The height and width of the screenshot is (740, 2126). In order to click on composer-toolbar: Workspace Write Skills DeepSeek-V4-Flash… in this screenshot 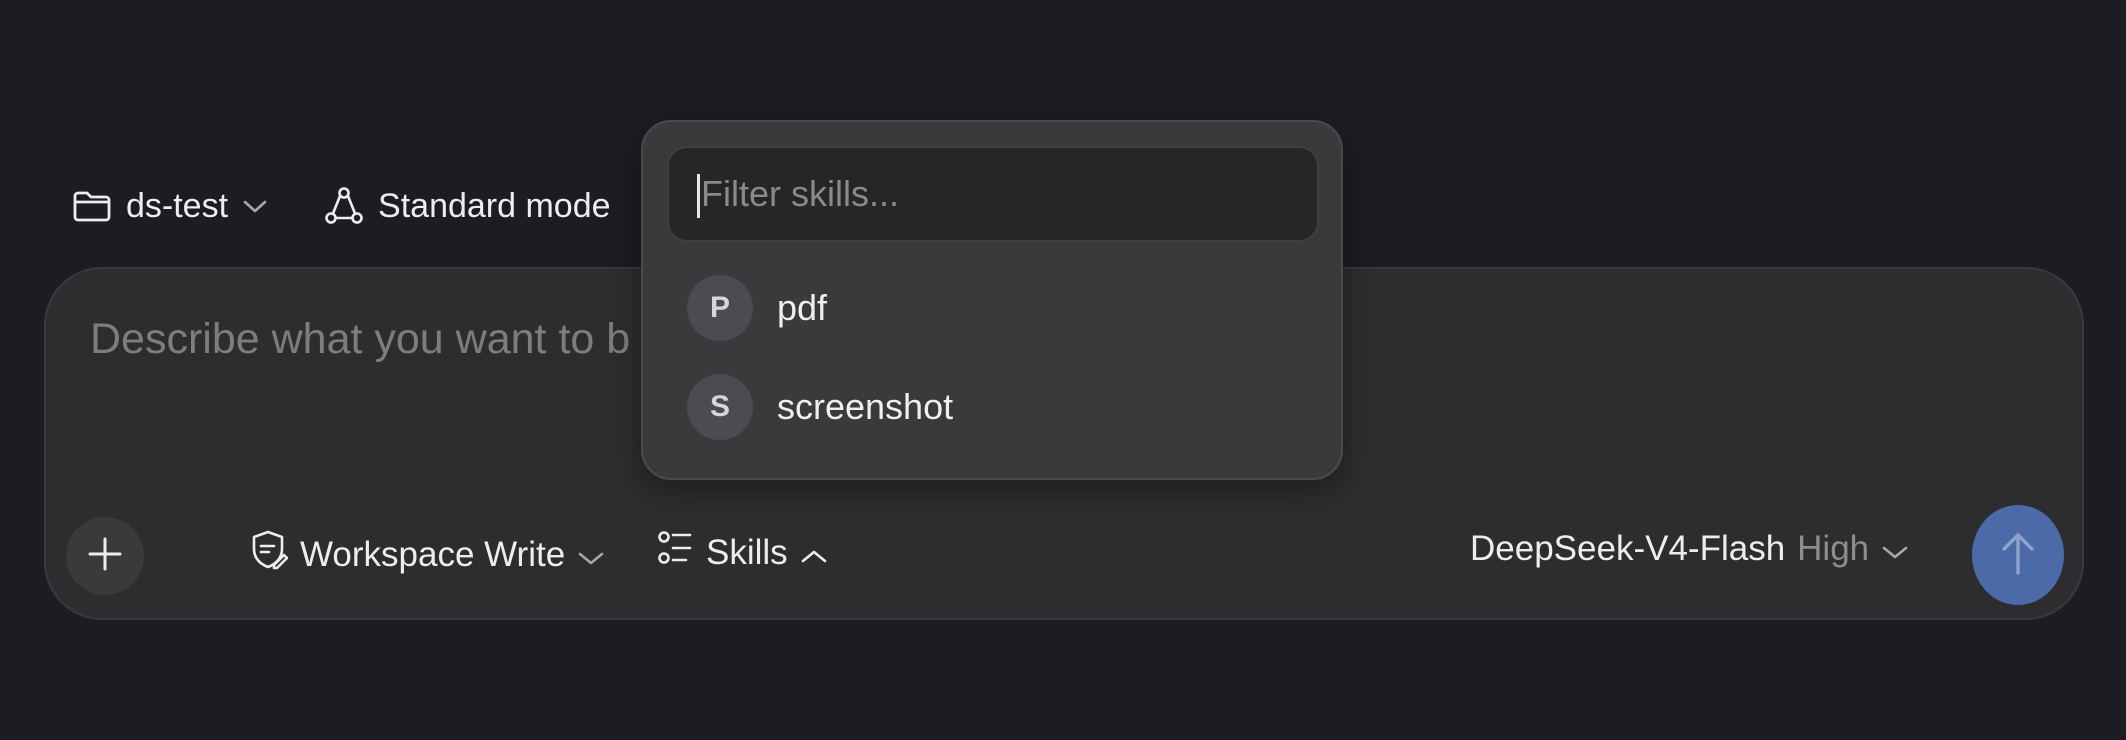, I will do `click(1065, 556)`.